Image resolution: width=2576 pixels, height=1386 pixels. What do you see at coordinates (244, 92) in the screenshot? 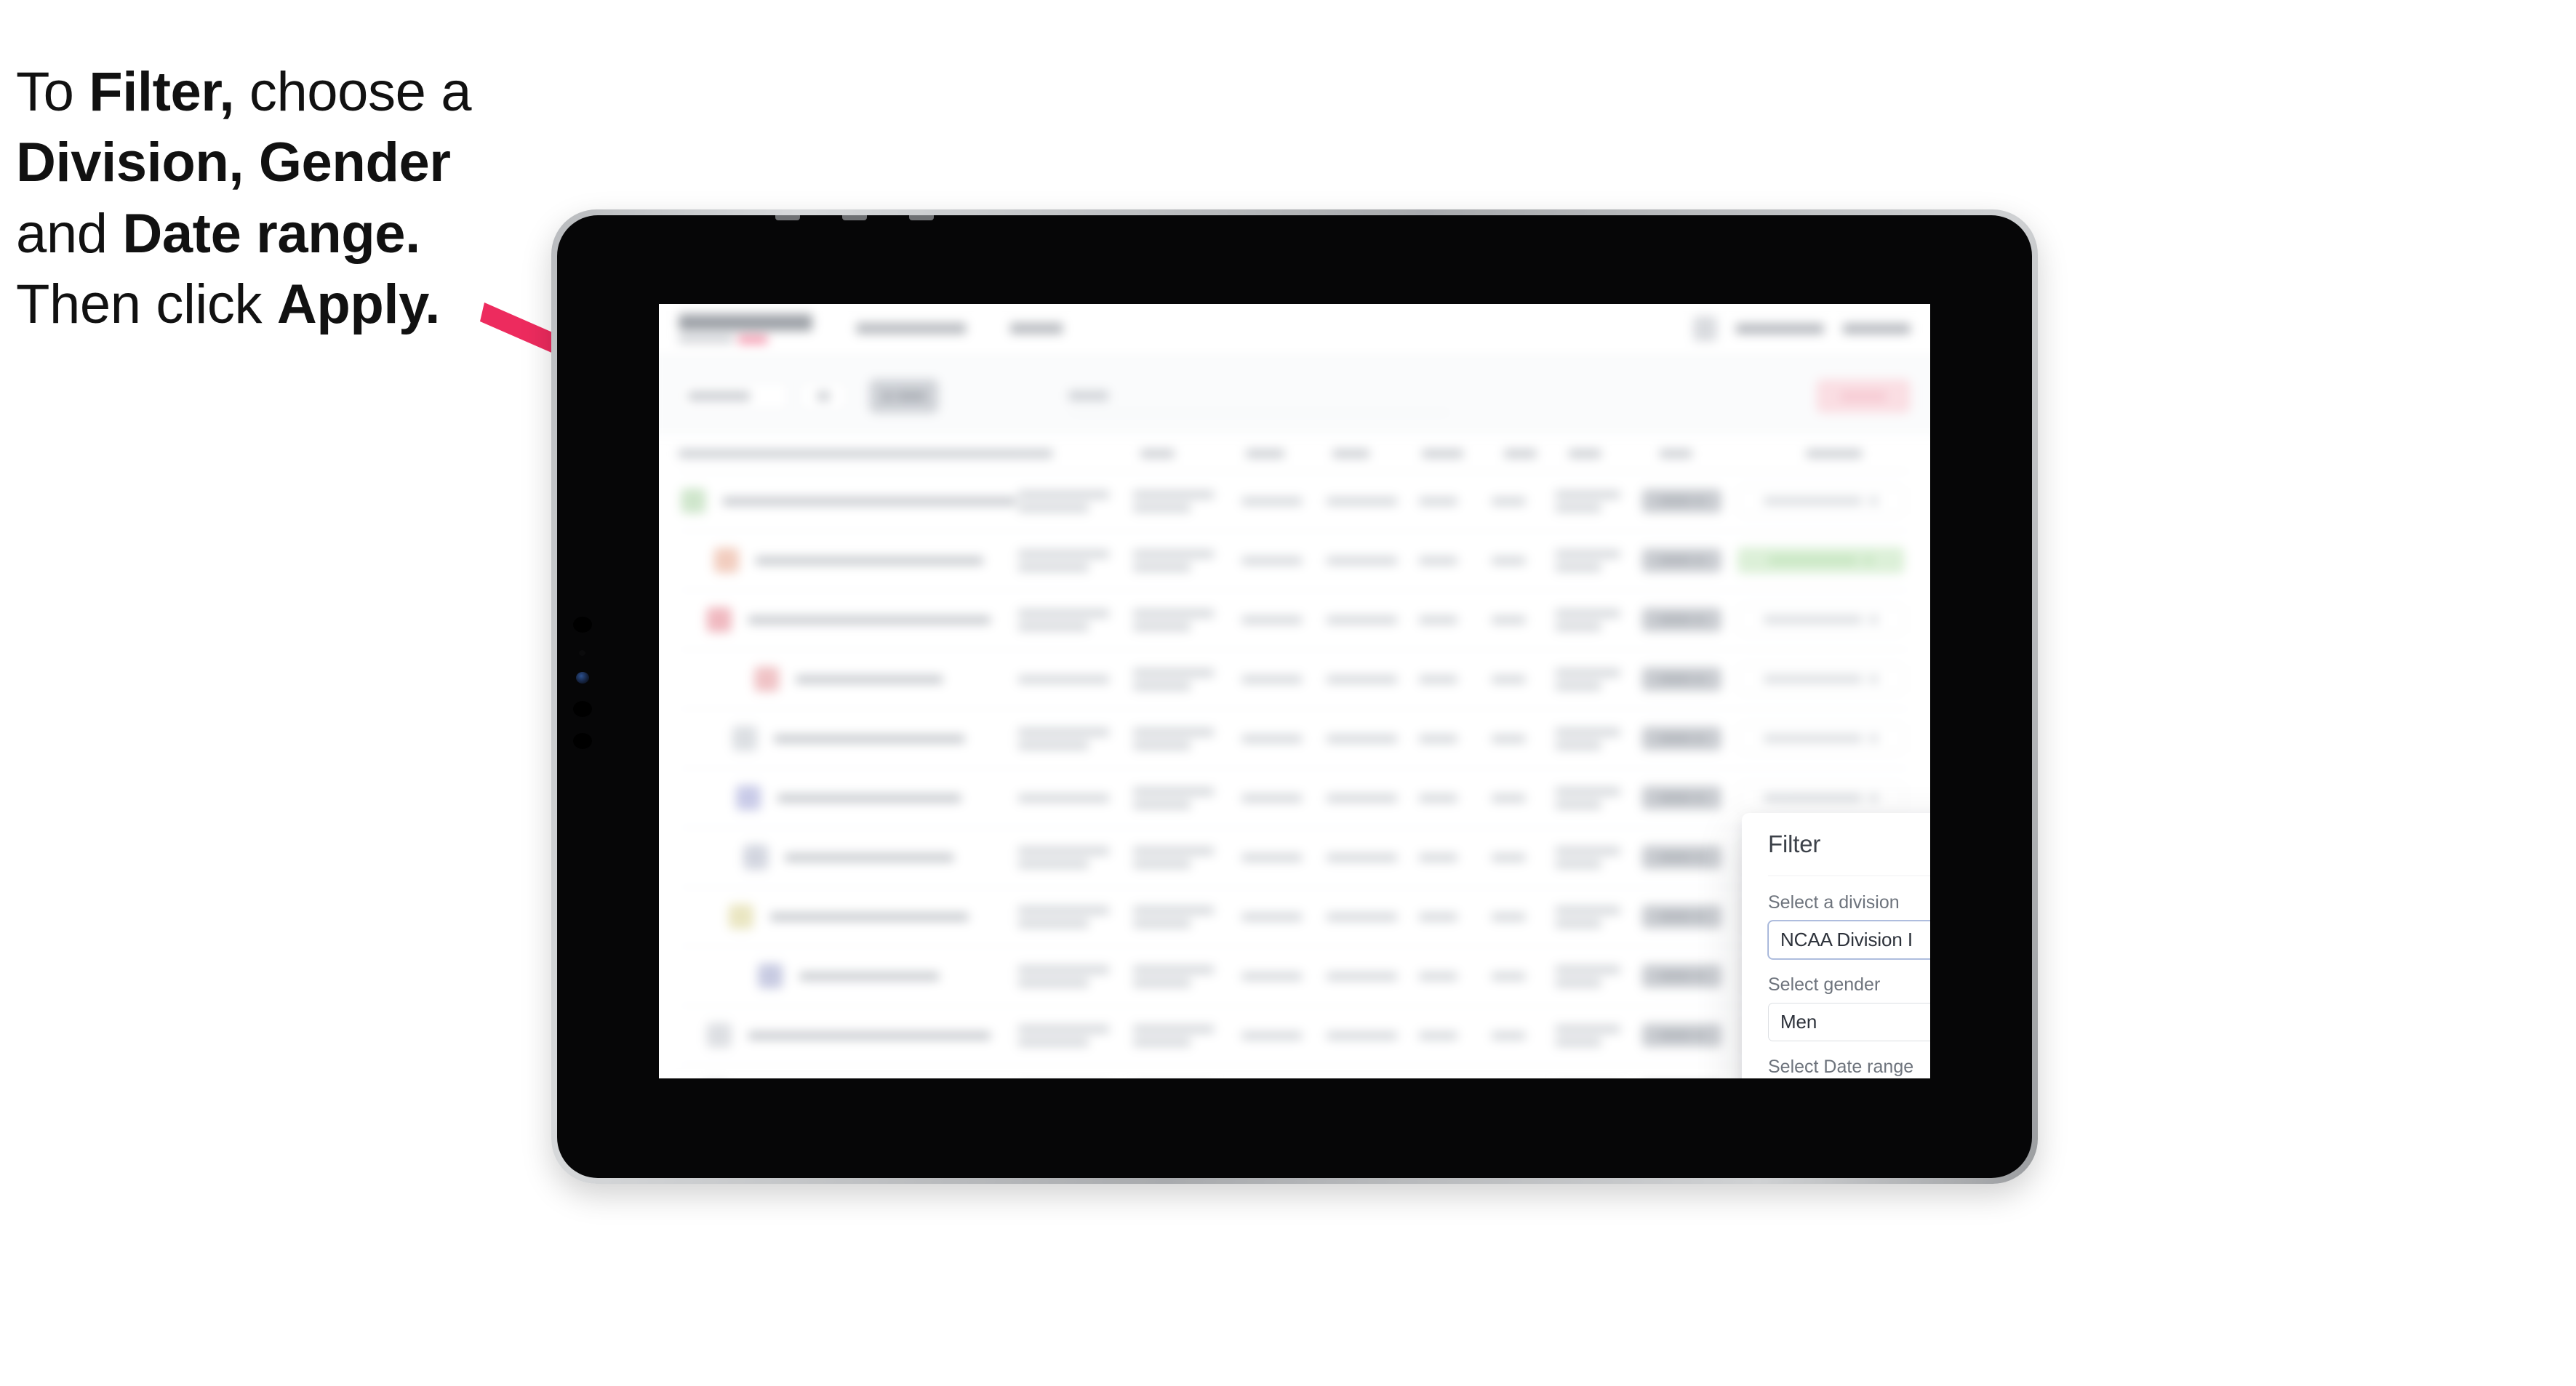
I see `caption-line-1: To Filter, choose a` at bounding box center [244, 92].